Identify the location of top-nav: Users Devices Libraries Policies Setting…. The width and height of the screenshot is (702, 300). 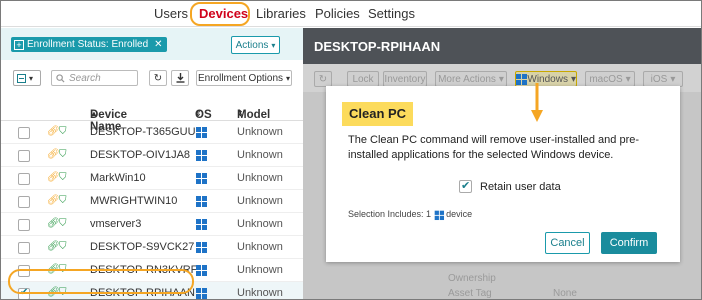
(351, 14).